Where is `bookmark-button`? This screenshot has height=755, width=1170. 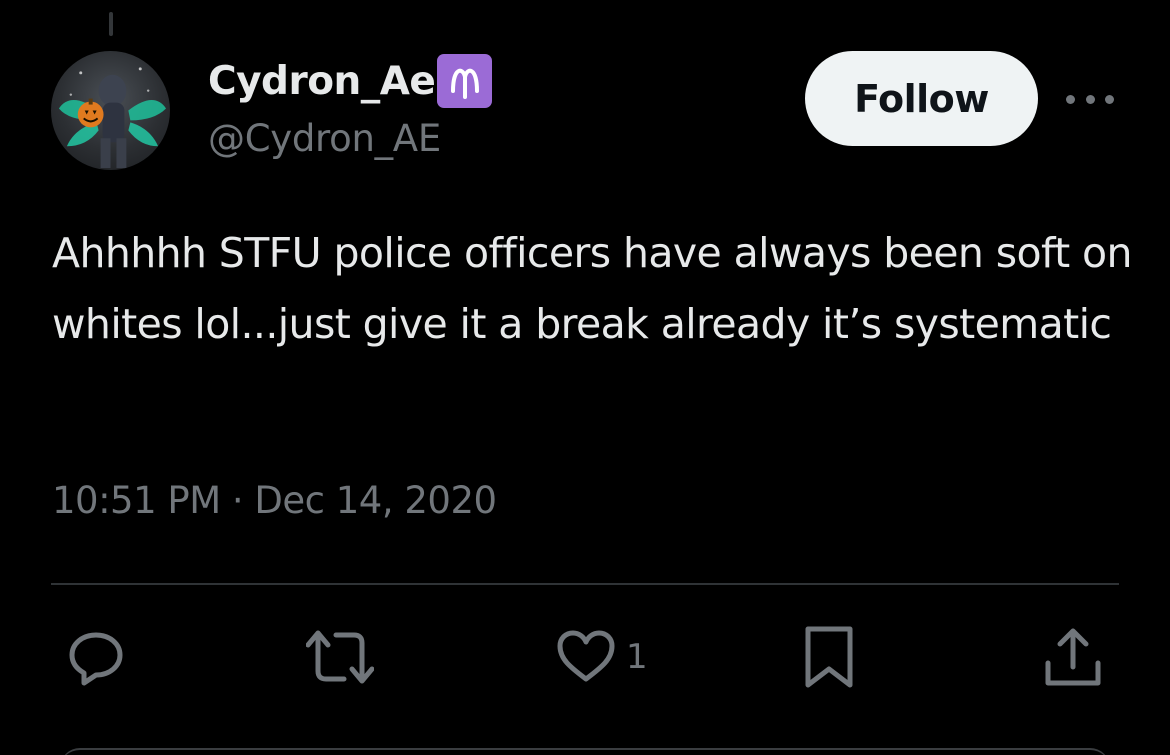 bookmark-button is located at coordinates (829, 657).